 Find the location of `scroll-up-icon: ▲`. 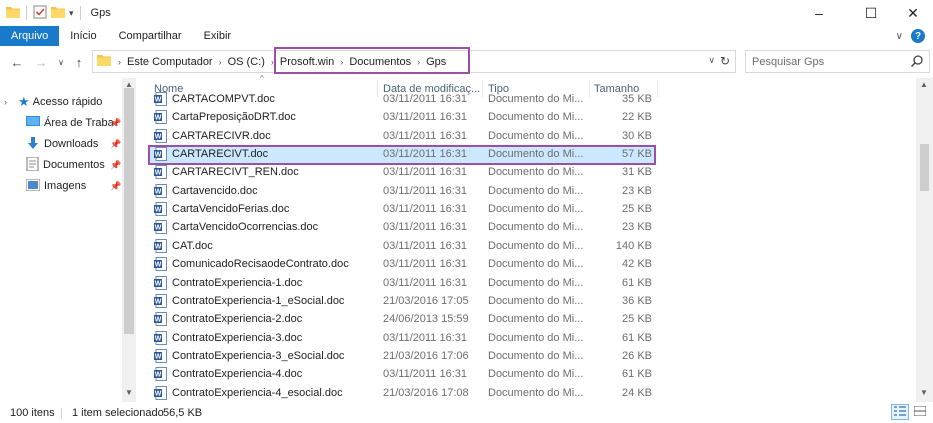

scroll-up-icon: ▲ is located at coordinates (924, 84).